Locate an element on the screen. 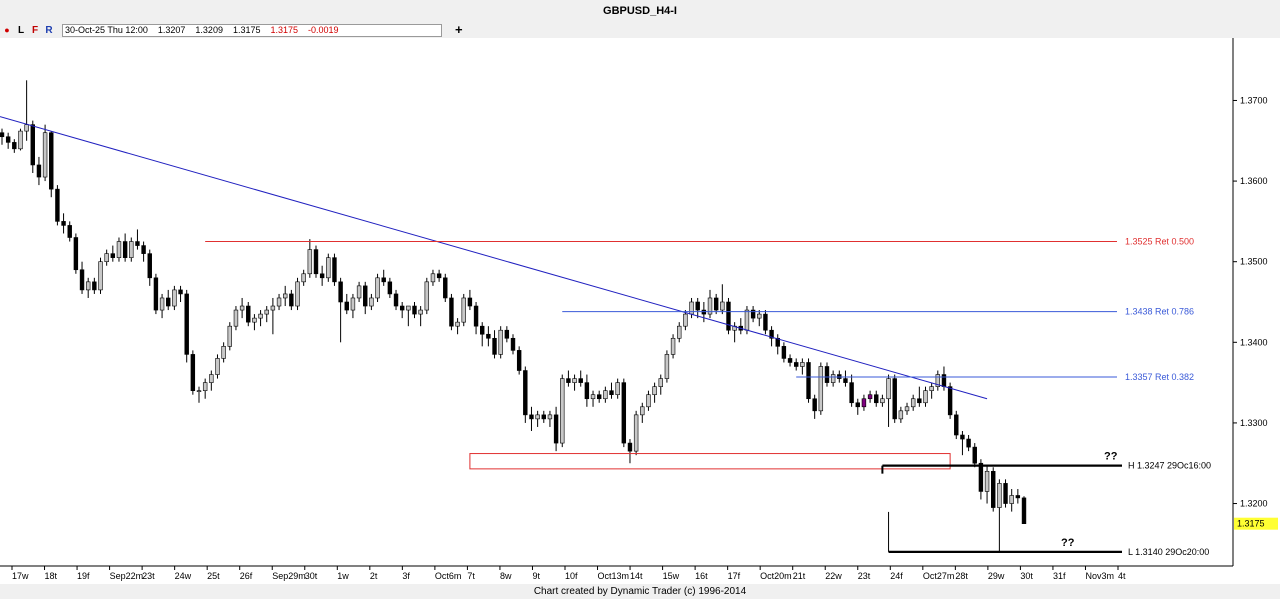 This screenshot has width=1280, height=599. x-tick-label: 21t is located at coordinates (799, 576).